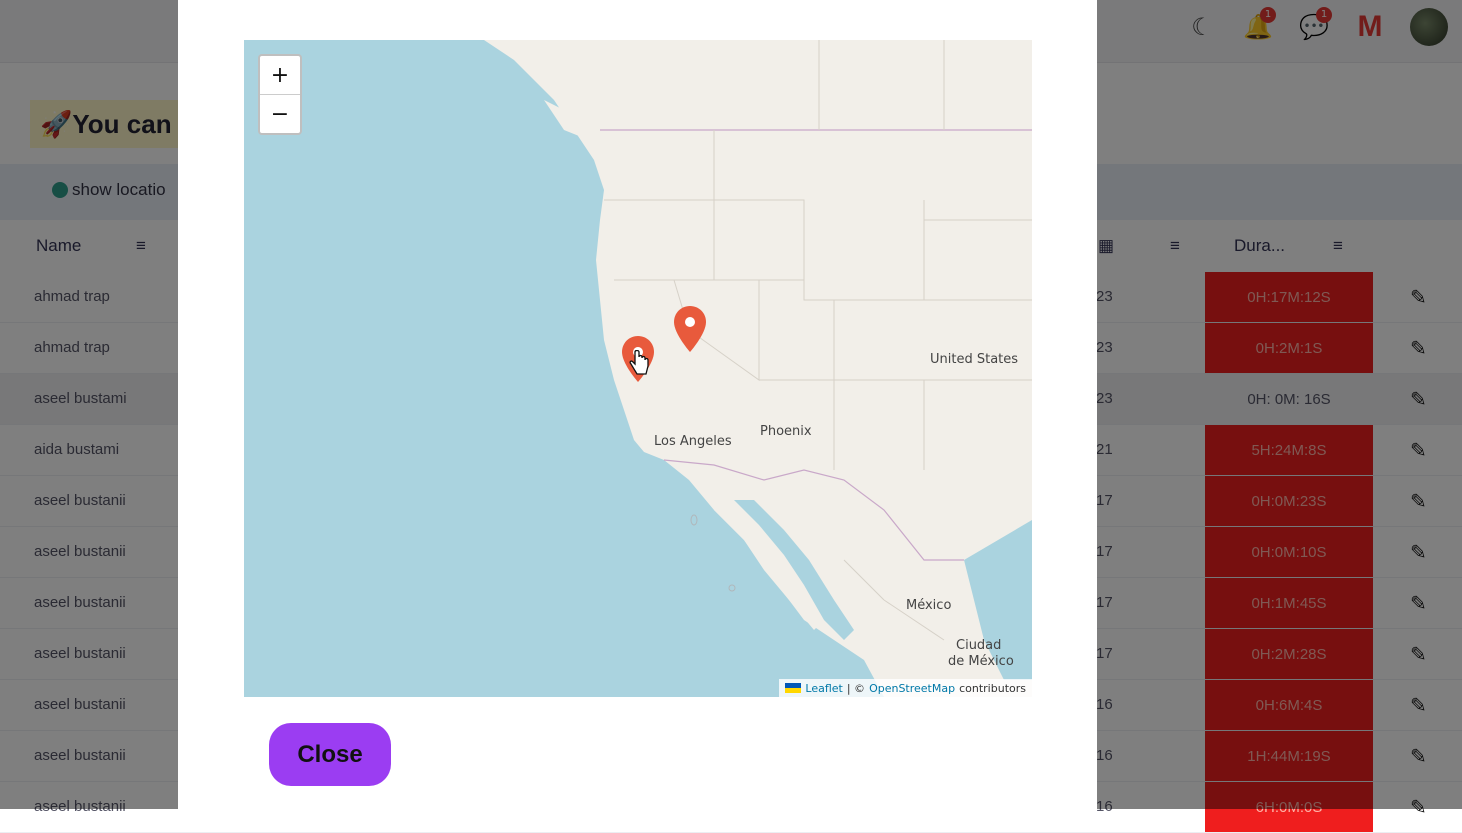  Describe the element at coordinates (786, 431) in the screenshot. I see `map-label-phoenix: Phoenix` at that location.